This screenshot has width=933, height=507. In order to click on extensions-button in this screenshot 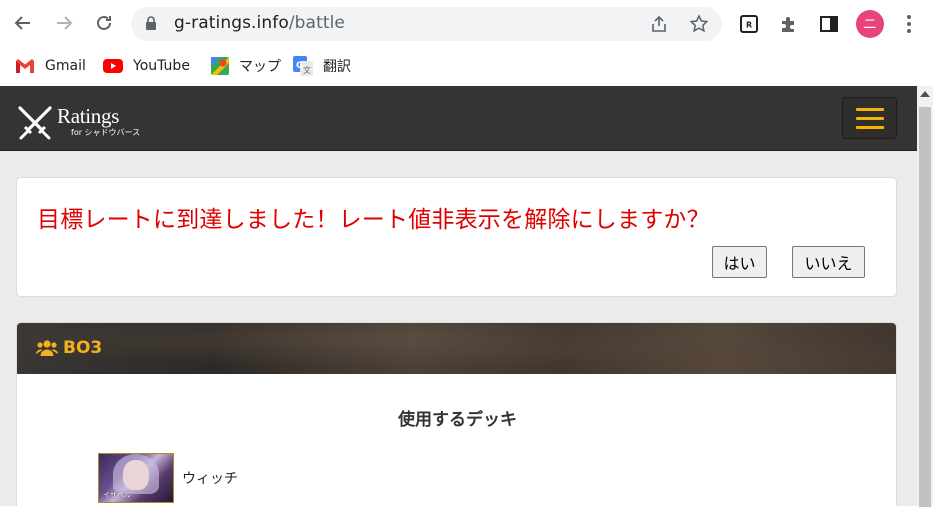, I will do `click(789, 24)`.